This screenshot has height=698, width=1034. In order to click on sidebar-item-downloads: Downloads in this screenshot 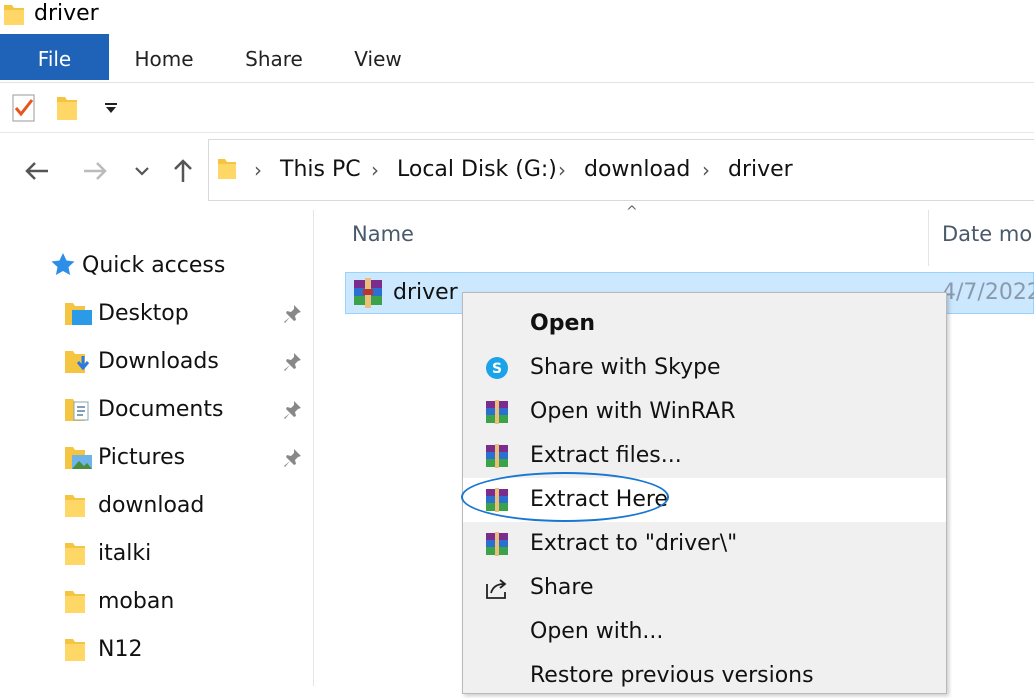, I will do `click(156, 362)`.